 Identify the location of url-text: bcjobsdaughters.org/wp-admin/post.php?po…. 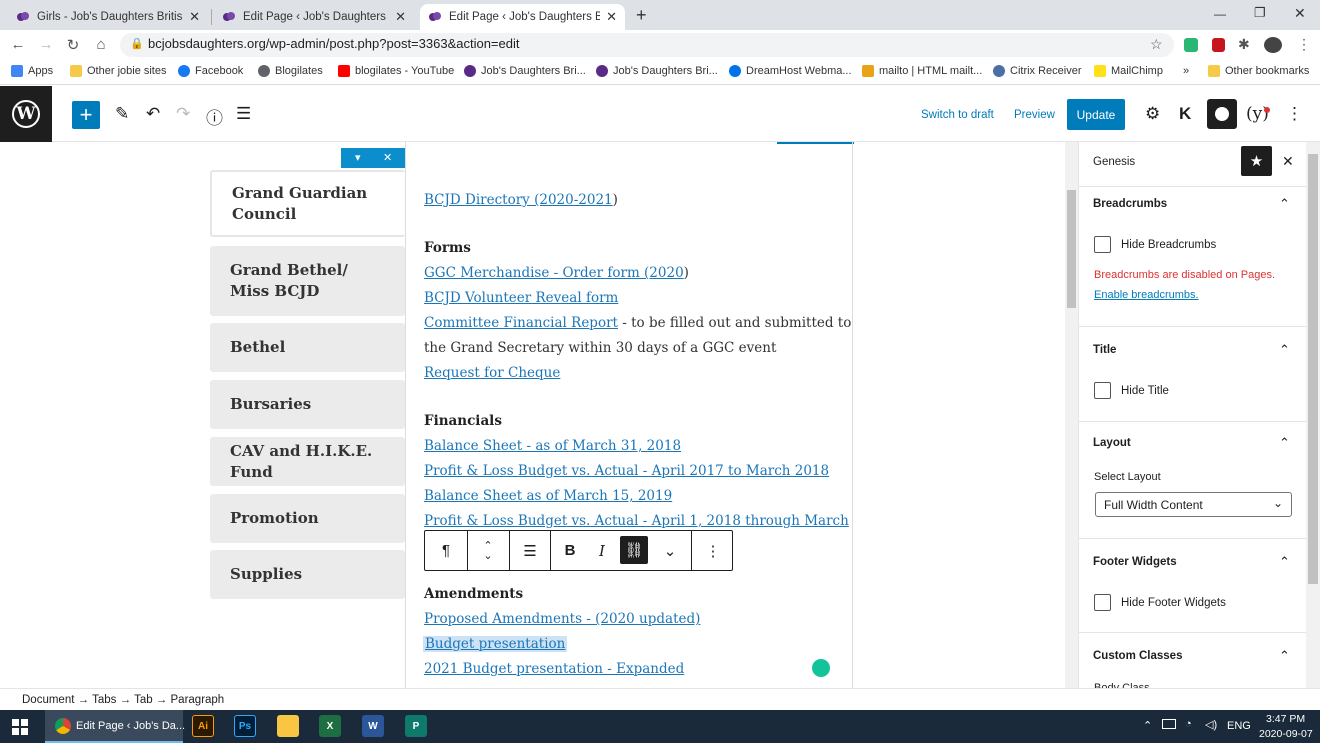
(333, 43).